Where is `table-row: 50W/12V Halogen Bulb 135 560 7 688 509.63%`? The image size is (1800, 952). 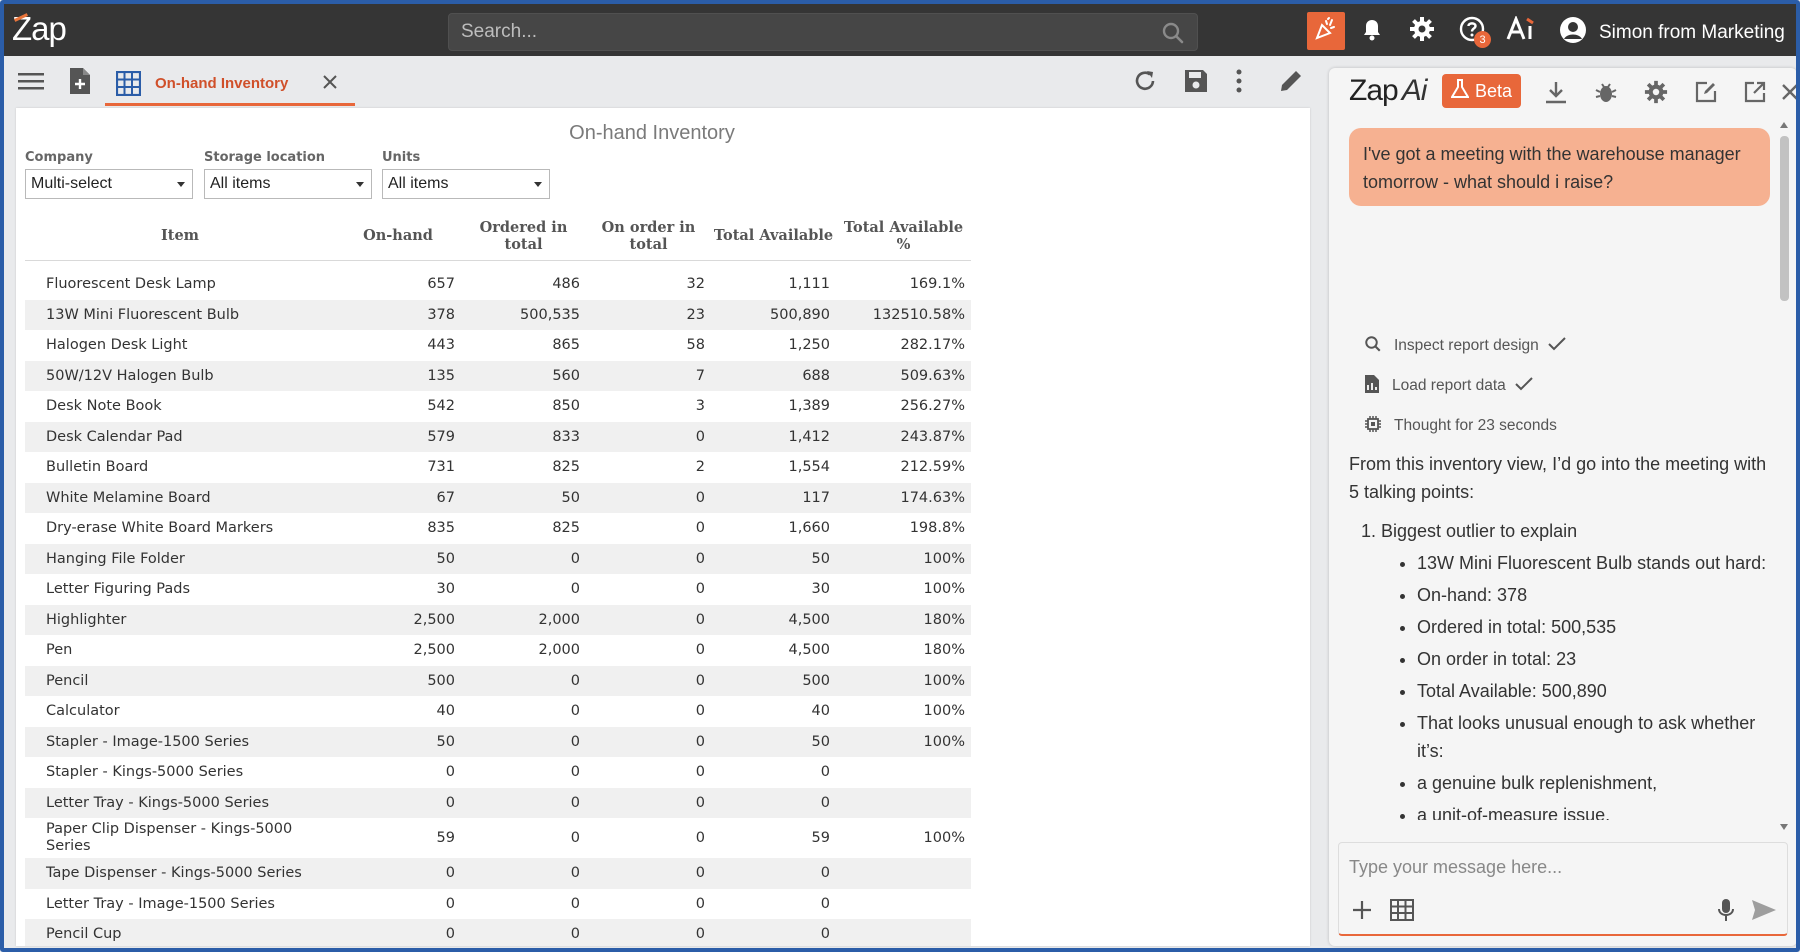 table-row: 50W/12V Halogen Bulb 135 560 7 688 509.63% is located at coordinates (498, 375).